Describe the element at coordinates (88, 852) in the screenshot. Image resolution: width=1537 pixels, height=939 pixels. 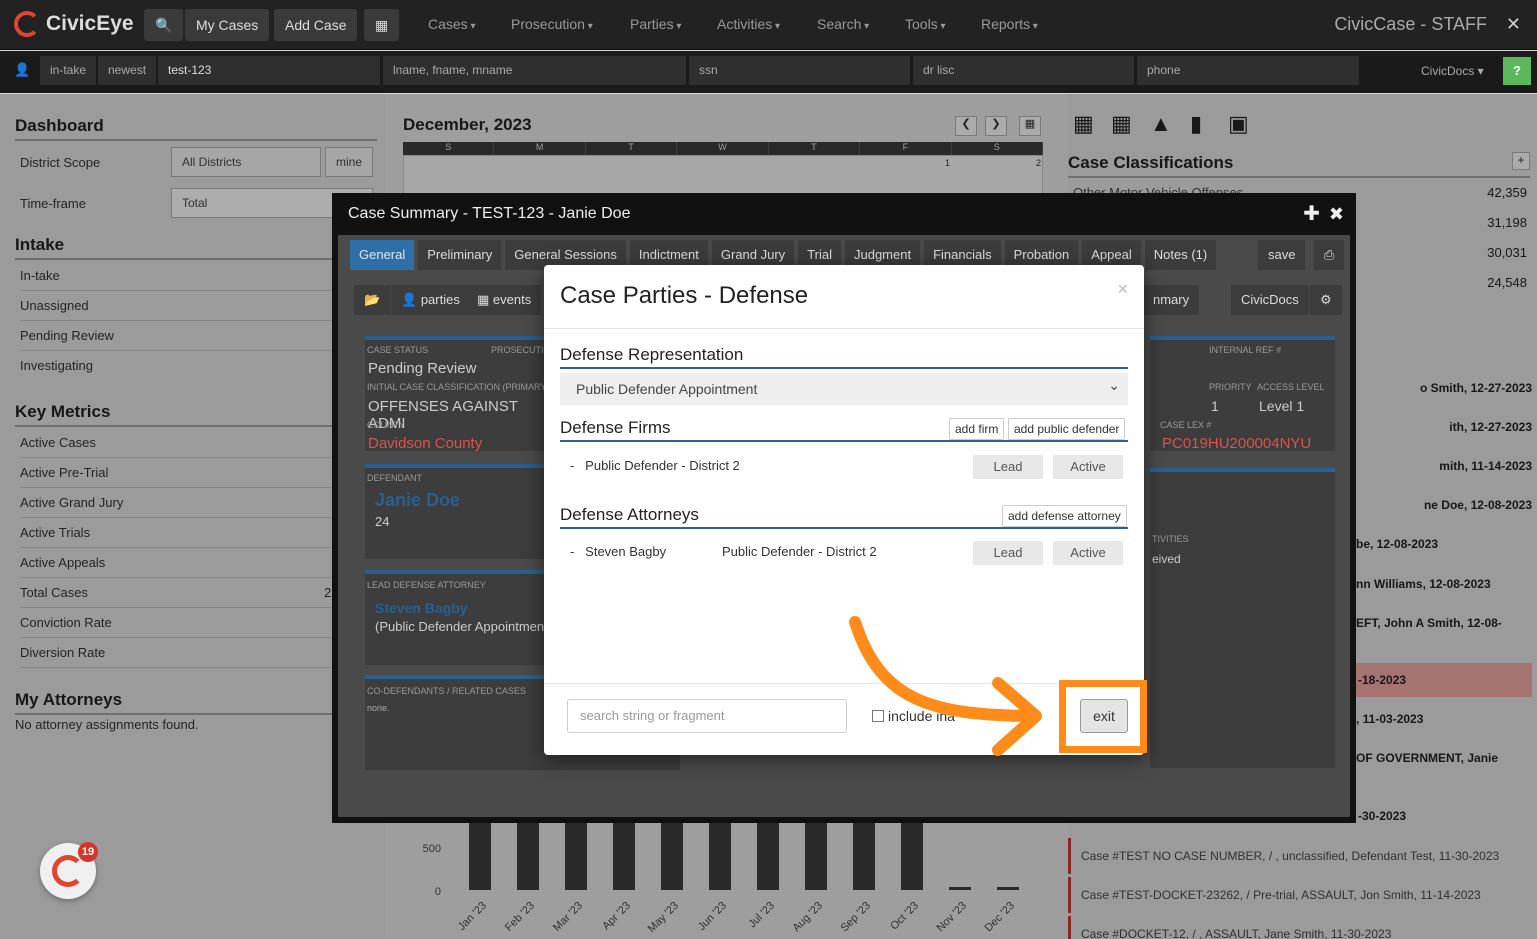
I see `notification-badge: 19` at that location.